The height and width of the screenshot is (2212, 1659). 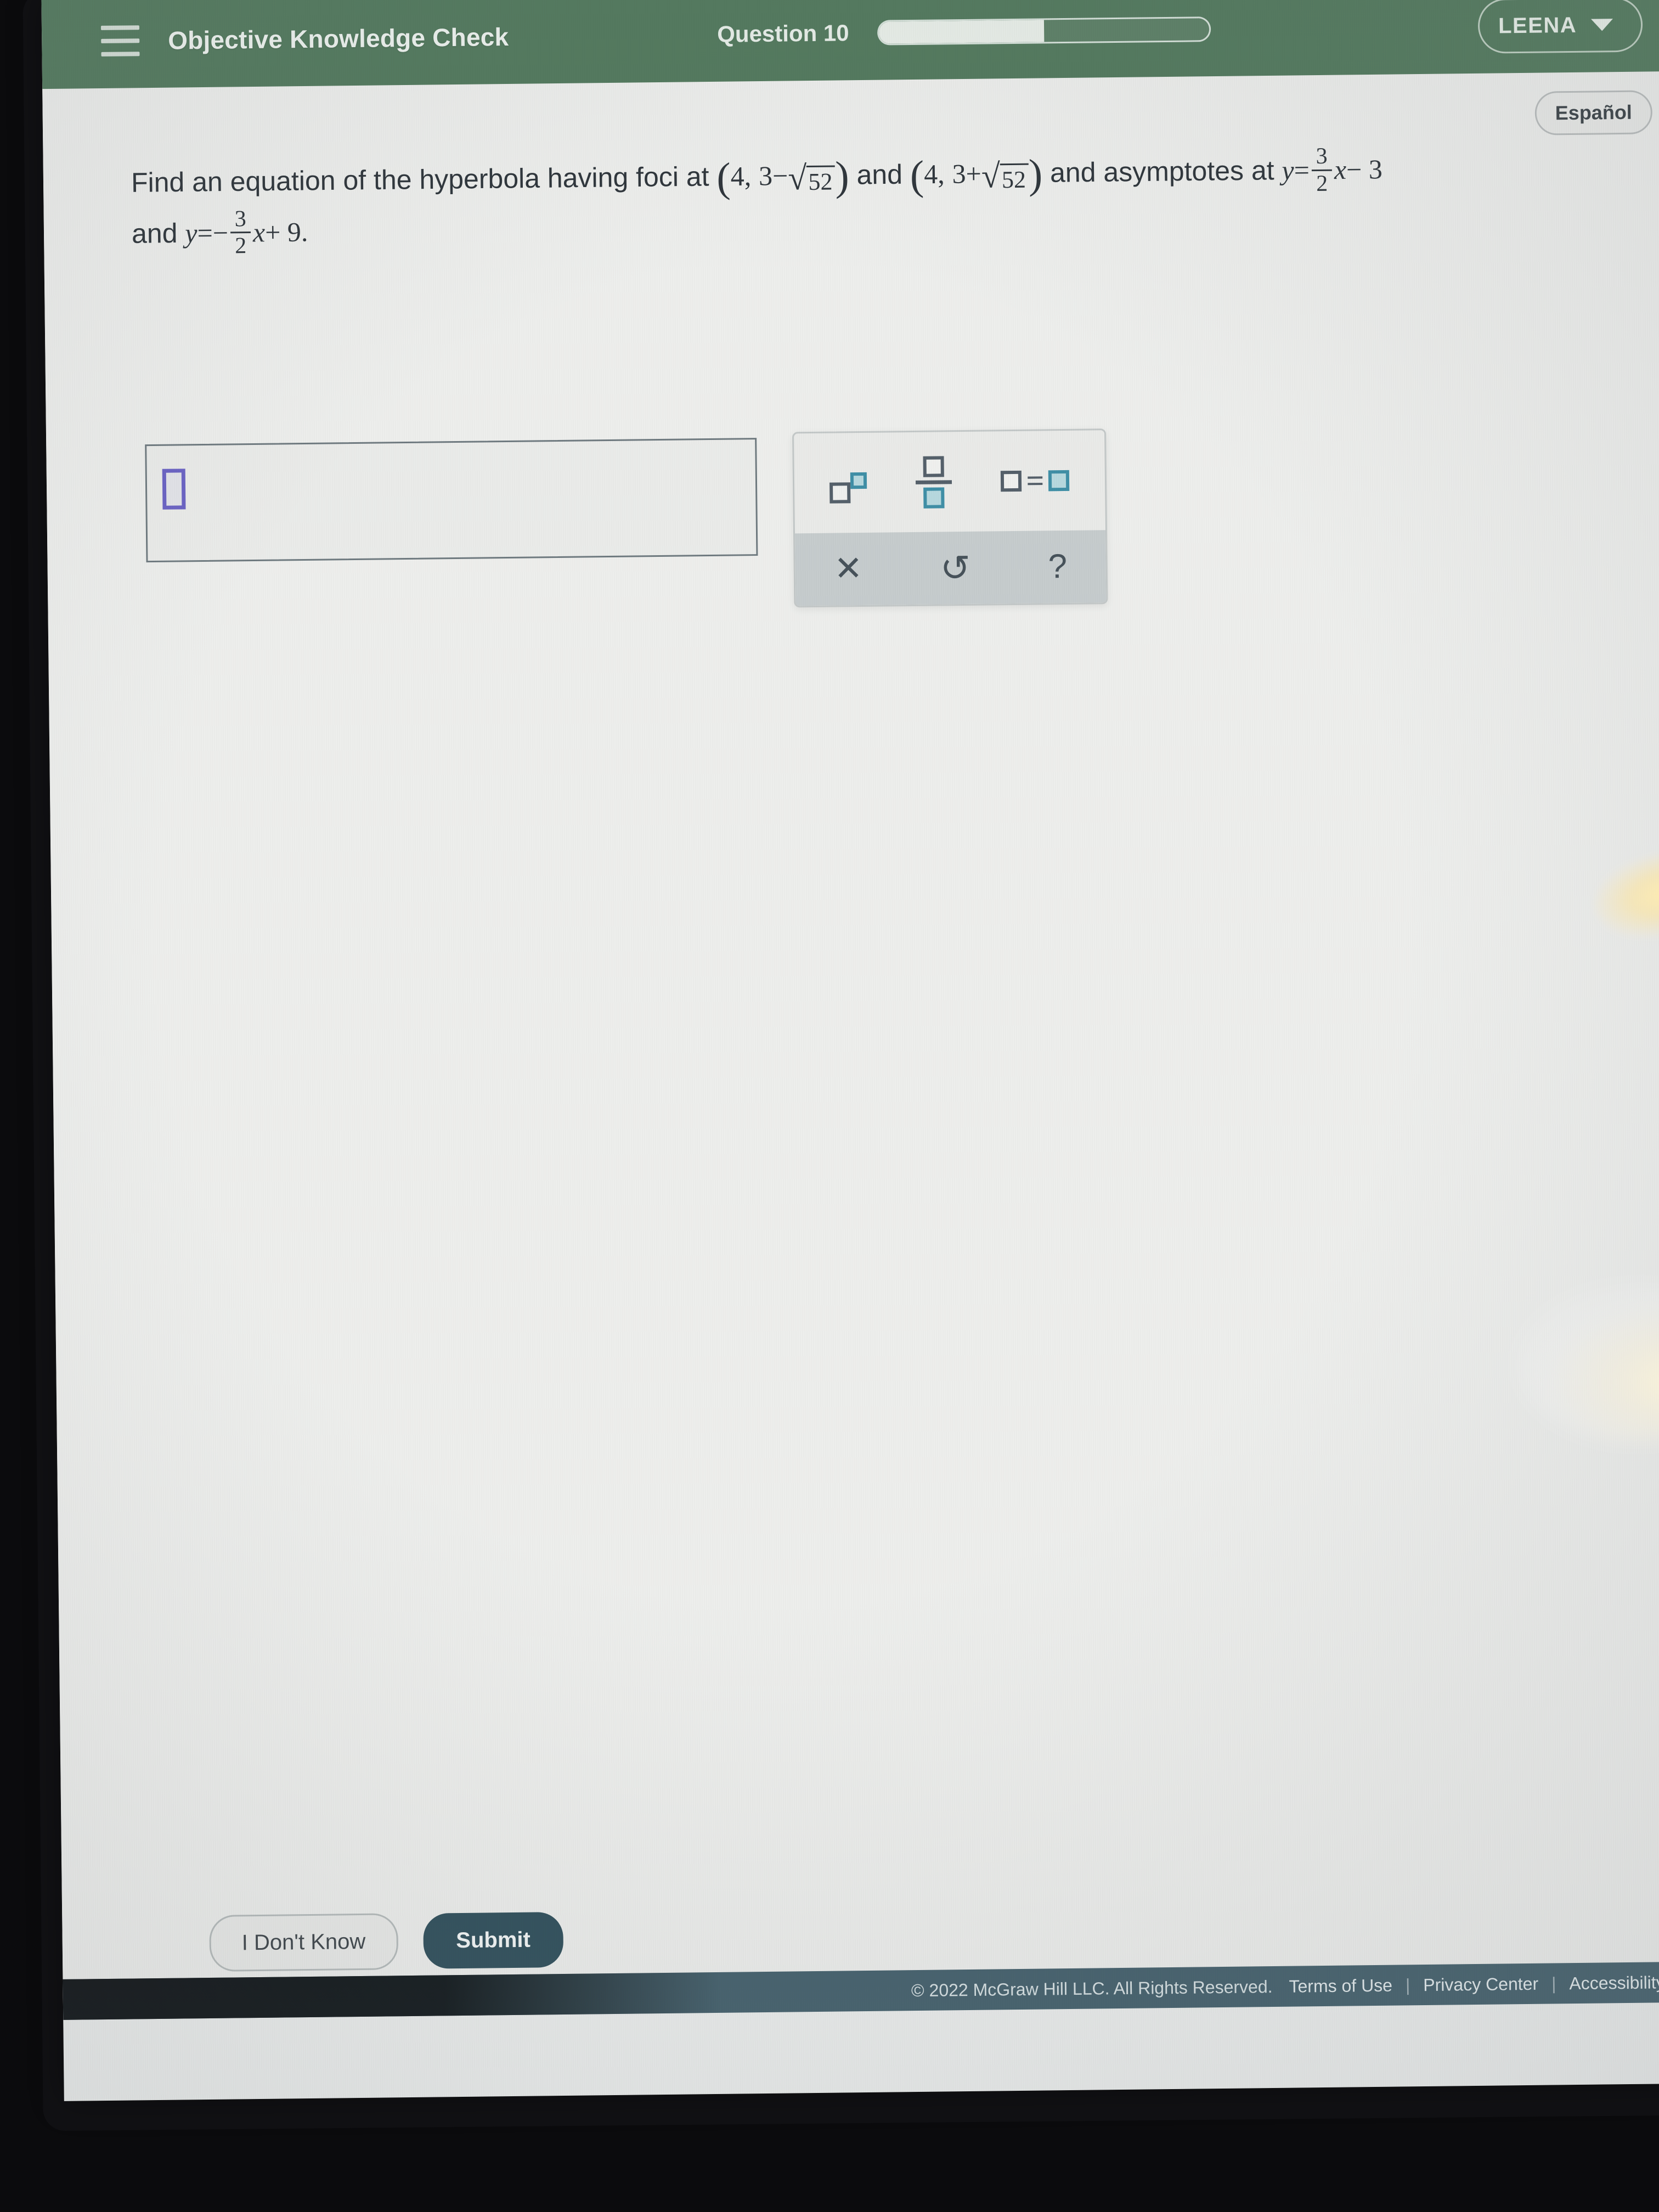 I want to click on answer-placeholder-box-icon, so click(x=174, y=490).